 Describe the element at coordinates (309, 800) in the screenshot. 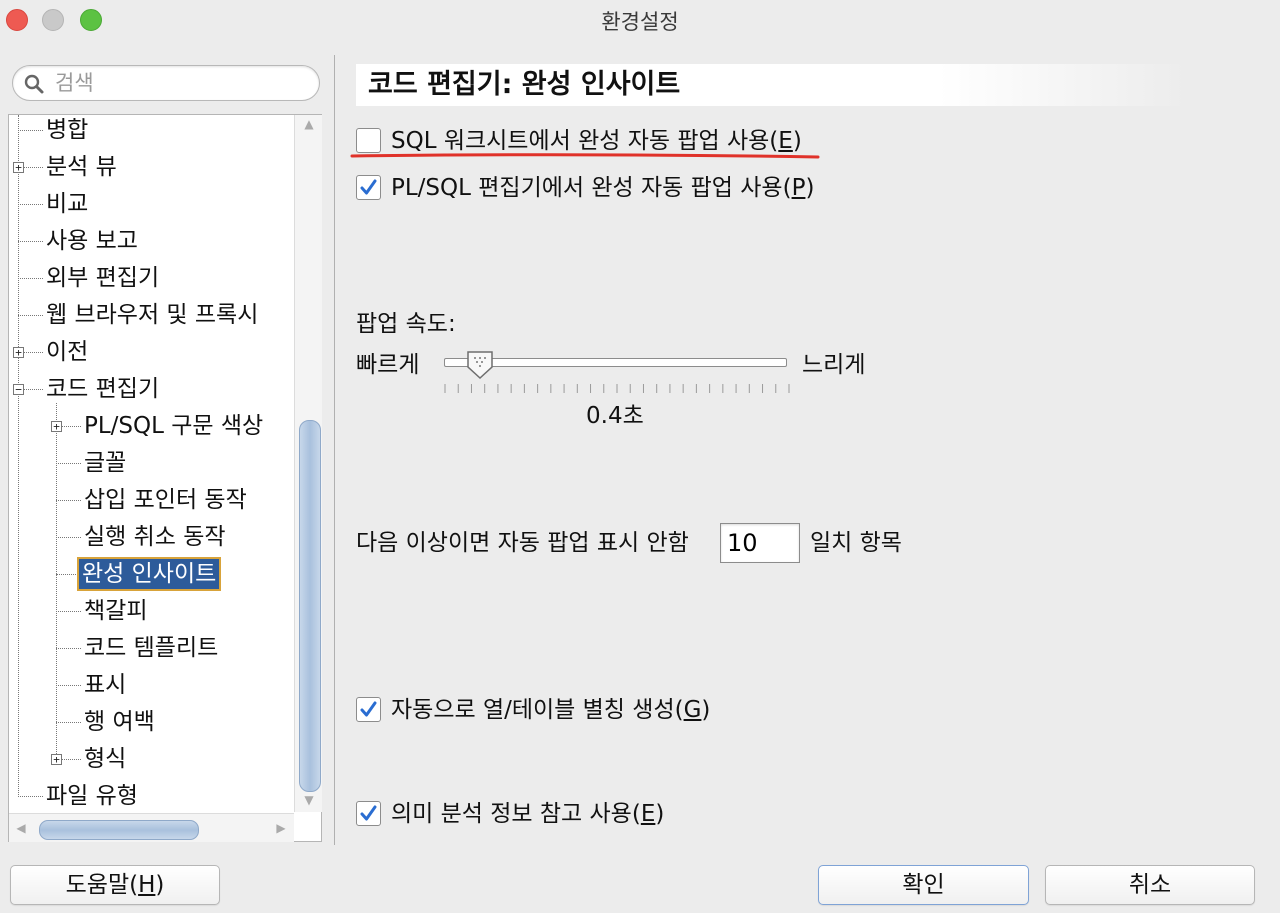

I see `scroll-down-icon: ▼` at that location.